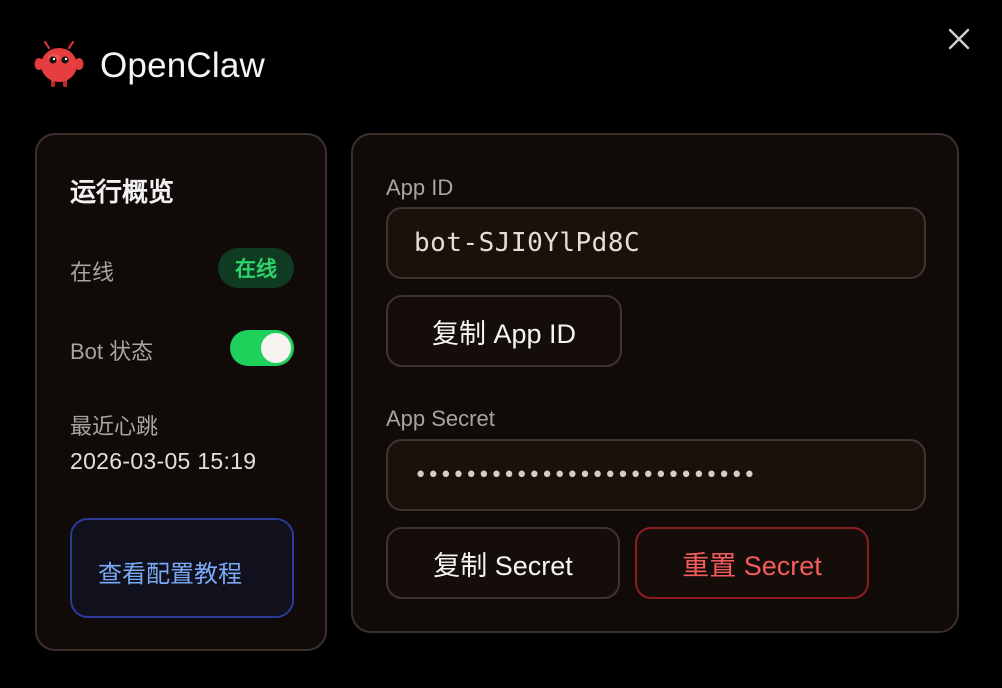 Image resolution: width=1002 pixels, height=688 pixels. Describe the element at coordinates (112, 351) in the screenshot. I see `bot-status-label: Bot 状态` at that location.